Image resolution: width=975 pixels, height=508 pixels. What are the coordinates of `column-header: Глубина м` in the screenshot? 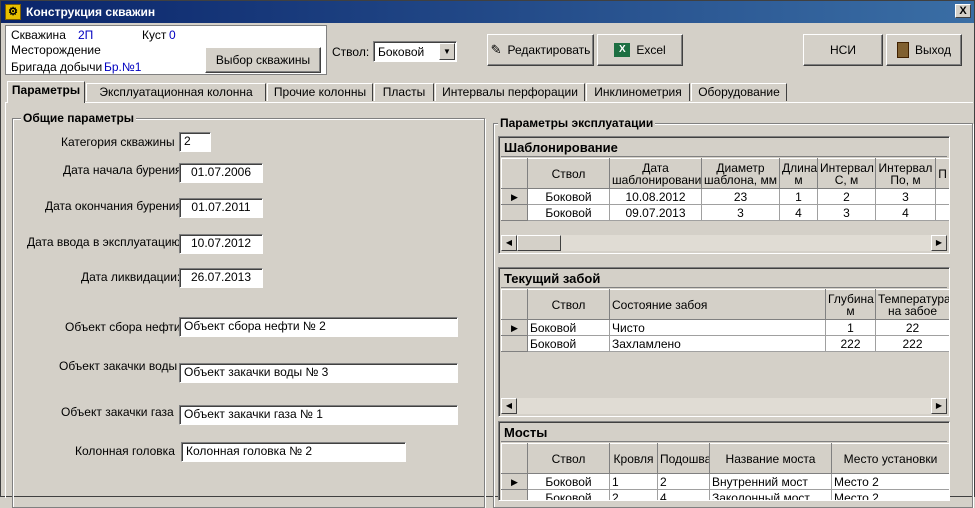 It's located at (850, 304).